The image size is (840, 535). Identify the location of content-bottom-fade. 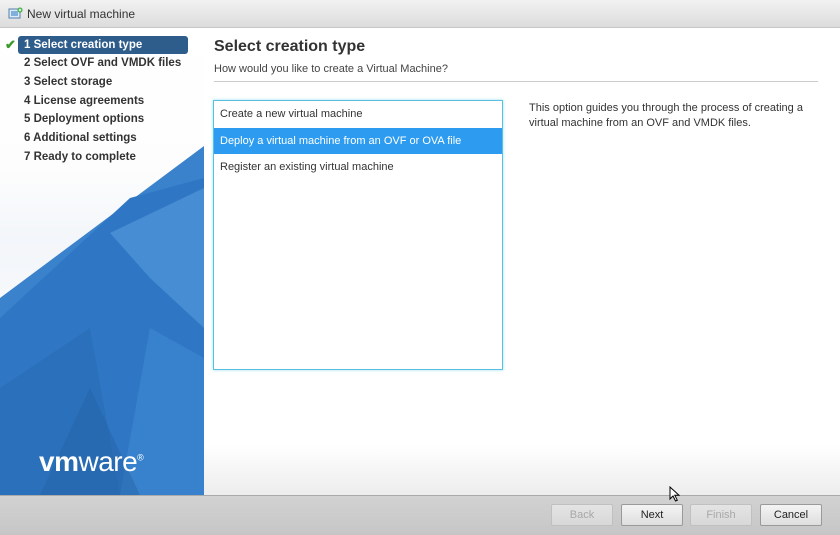
(522, 470).